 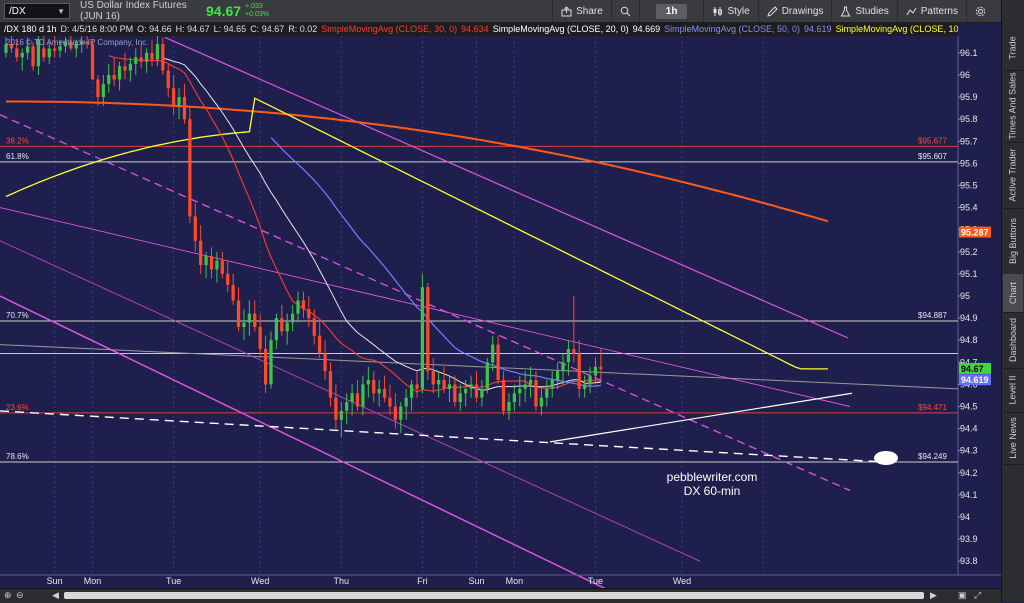 I want to click on patterns-icon, so click(x=911, y=11).